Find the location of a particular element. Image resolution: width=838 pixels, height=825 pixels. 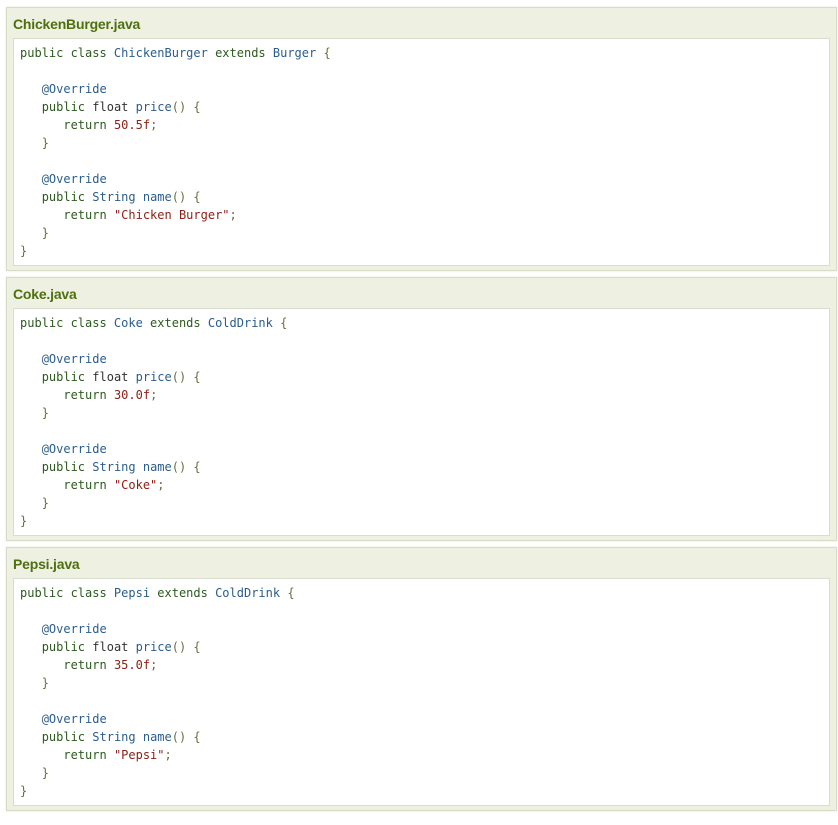

file-title: Coke.java is located at coordinates (45, 294).